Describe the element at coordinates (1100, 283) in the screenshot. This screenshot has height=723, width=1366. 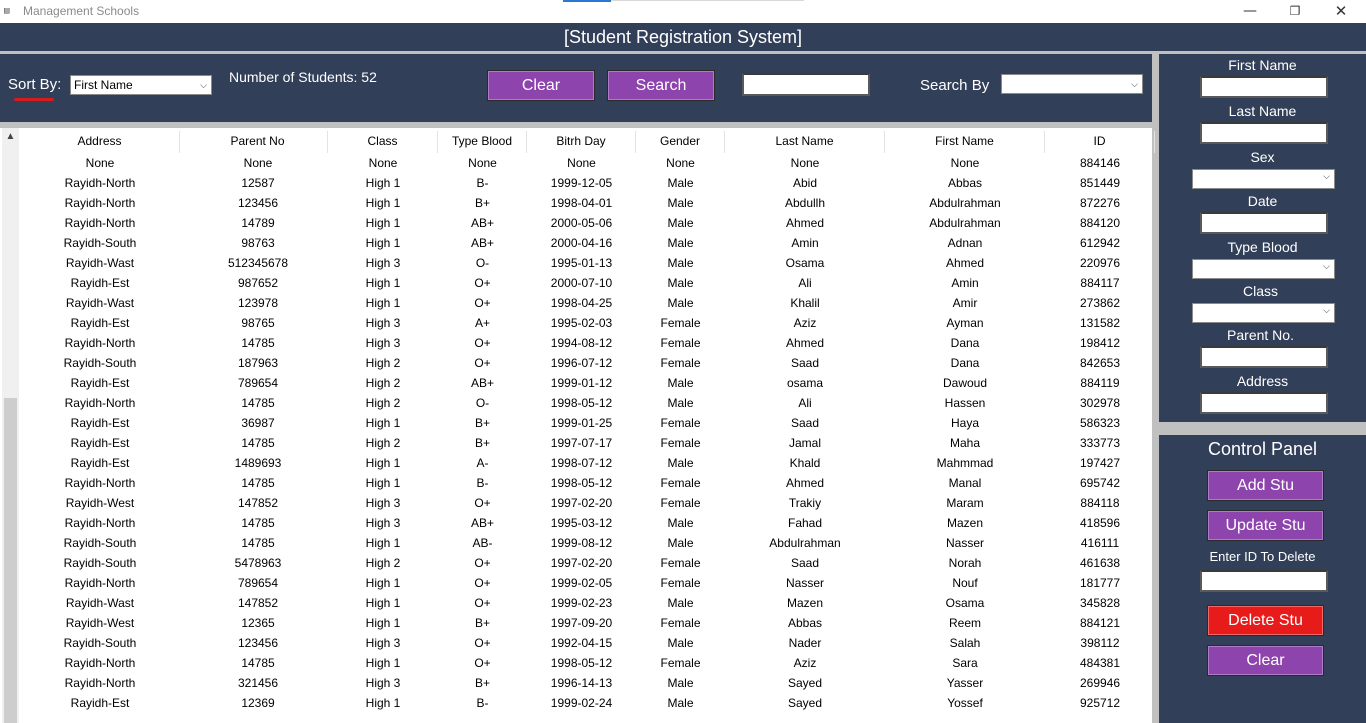
I see `cell-id: 884117` at that location.